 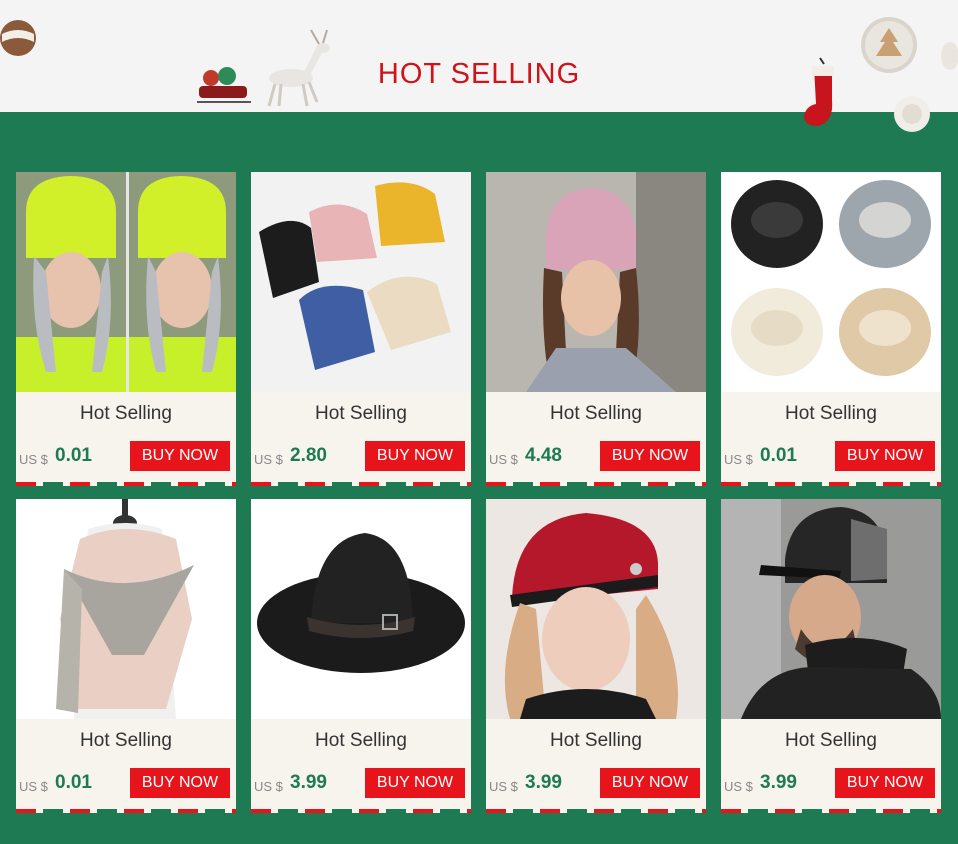 What do you see at coordinates (361, 439) in the screenshot?
I see `product-info: Hot Selling US $ 2.80 BUY NOW` at bounding box center [361, 439].